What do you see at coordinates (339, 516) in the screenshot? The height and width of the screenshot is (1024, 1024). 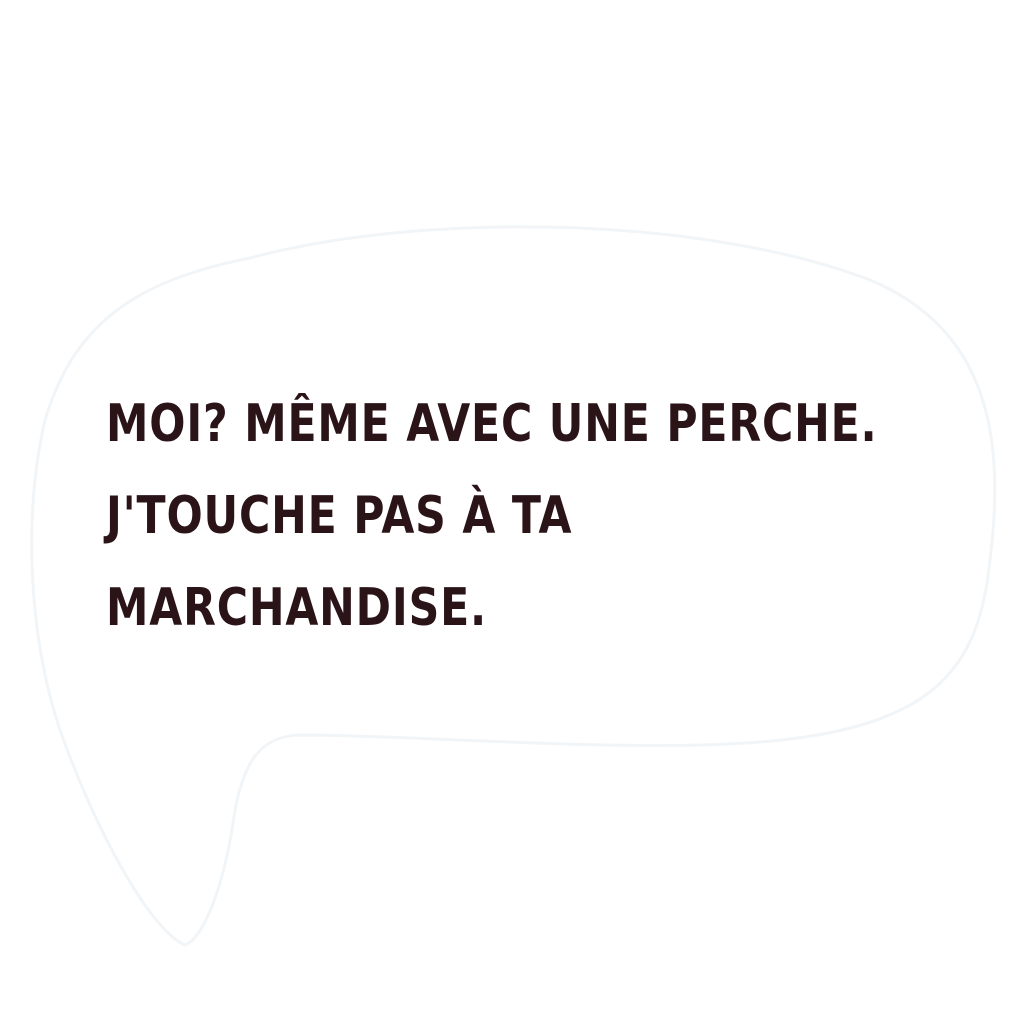 I see `speech-line-2: J'TOUCHE PAS À TA` at bounding box center [339, 516].